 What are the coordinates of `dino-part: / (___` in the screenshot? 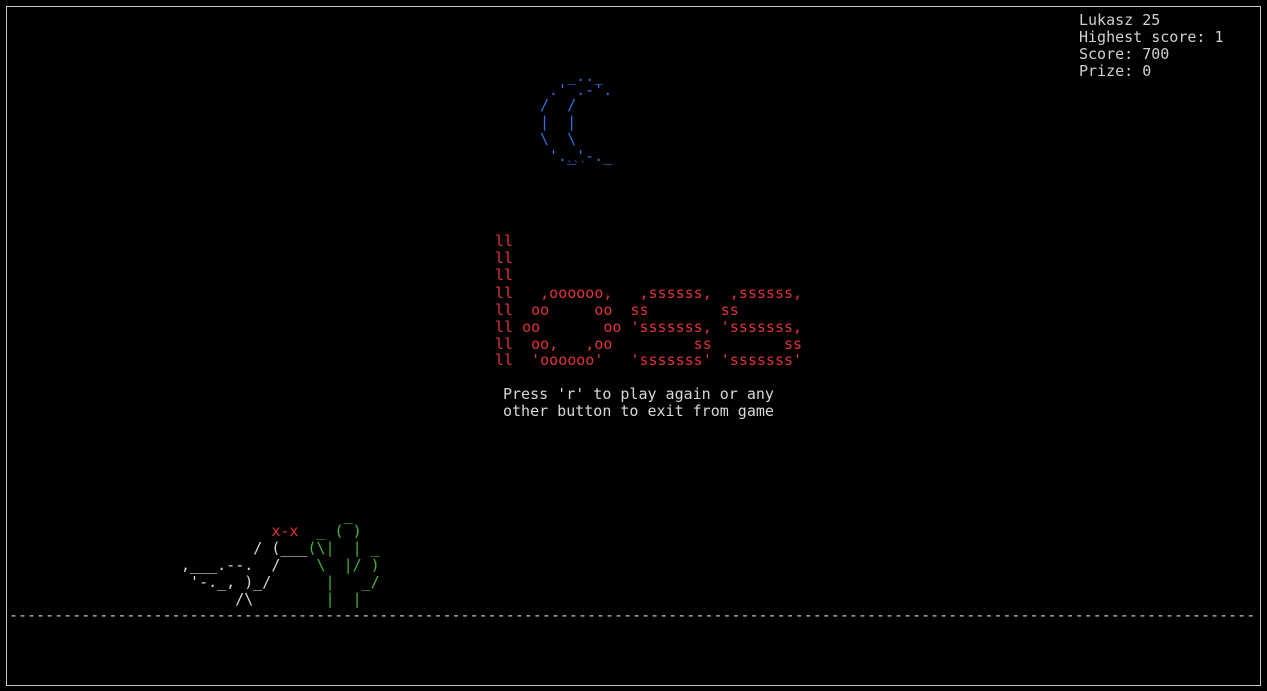 It's located at (240, 548).